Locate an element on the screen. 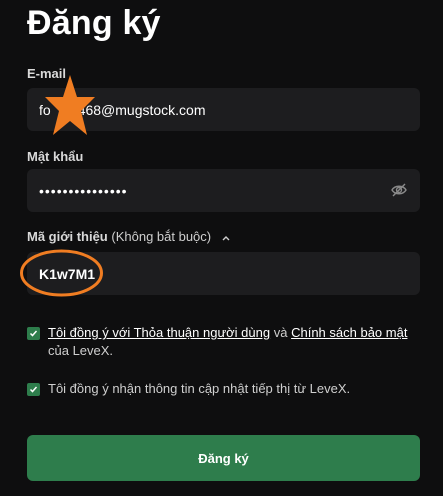 This screenshot has width=443, height=496. password-value: ••••••••••••••• is located at coordinates (83, 190).